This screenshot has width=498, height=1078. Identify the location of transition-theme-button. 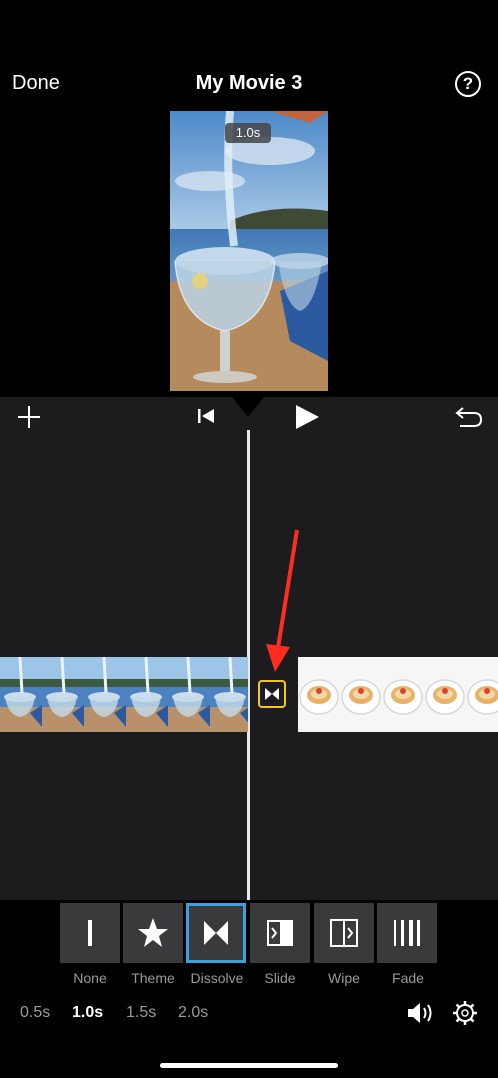
(153, 933).